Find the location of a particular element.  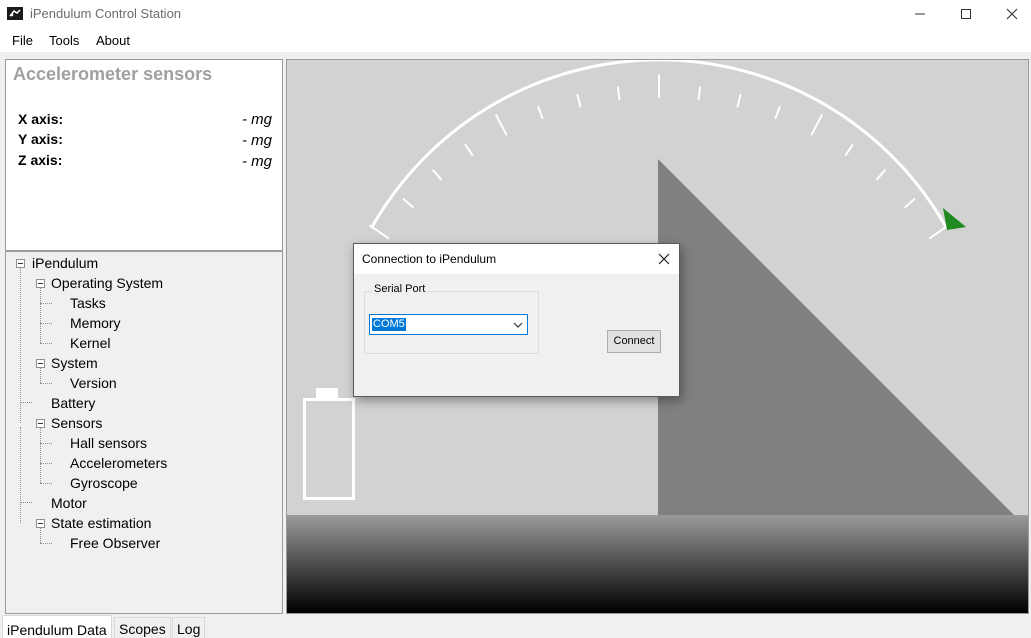

minimize-icon is located at coordinates (920, 14).